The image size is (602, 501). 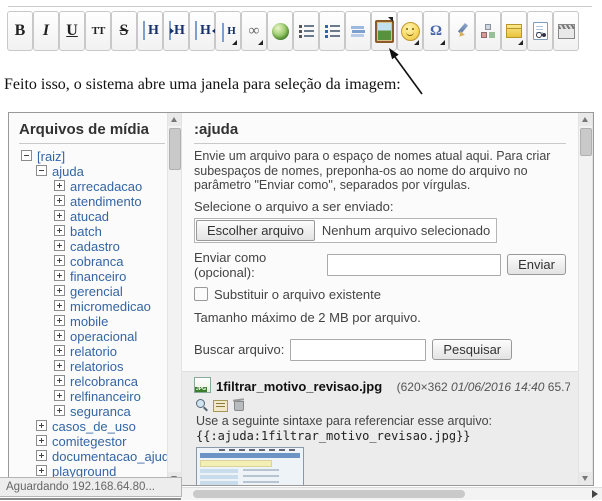 I want to click on tree-item: atendimento, so click(x=92, y=201).